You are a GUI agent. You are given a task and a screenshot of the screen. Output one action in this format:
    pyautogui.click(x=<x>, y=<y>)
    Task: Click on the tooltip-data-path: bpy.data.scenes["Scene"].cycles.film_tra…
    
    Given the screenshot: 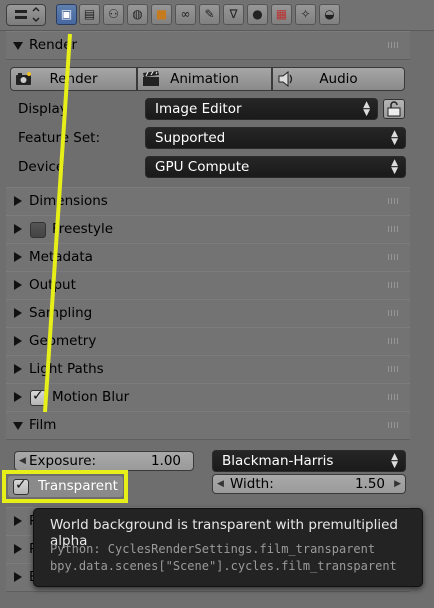 What is the action you would take?
    pyautogui.click(x=223, y=566)
    